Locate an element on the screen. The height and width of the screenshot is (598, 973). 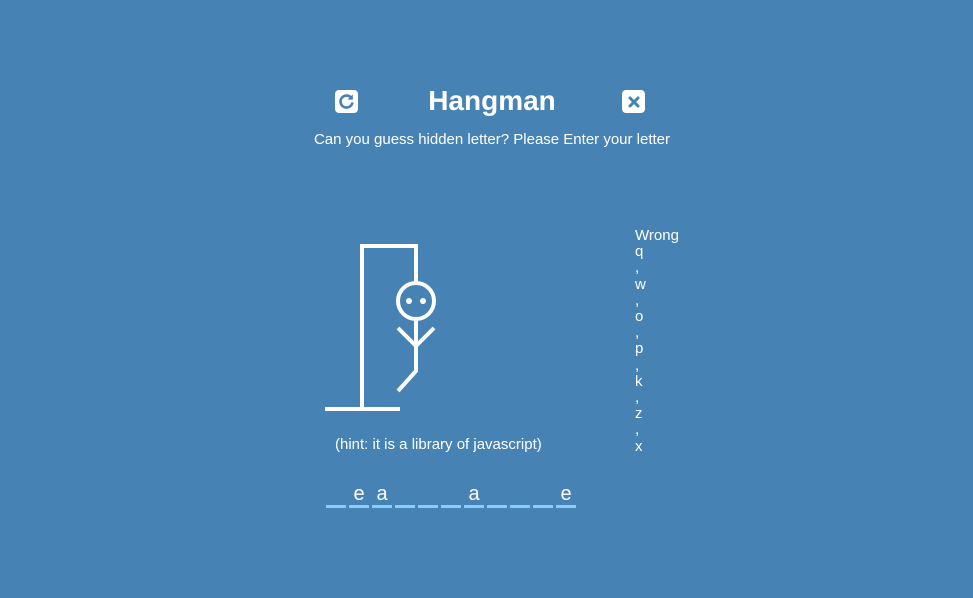
wrong-letter: w is located at coordinates (640, 284).